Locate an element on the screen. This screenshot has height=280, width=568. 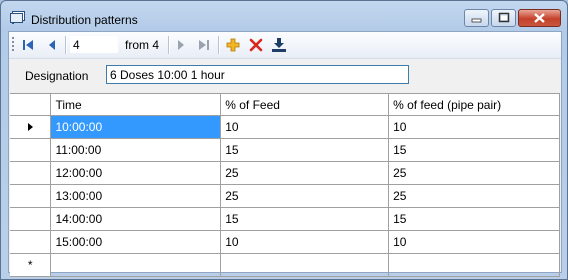
new-row-marker: * is located at coordinates (31, 265).